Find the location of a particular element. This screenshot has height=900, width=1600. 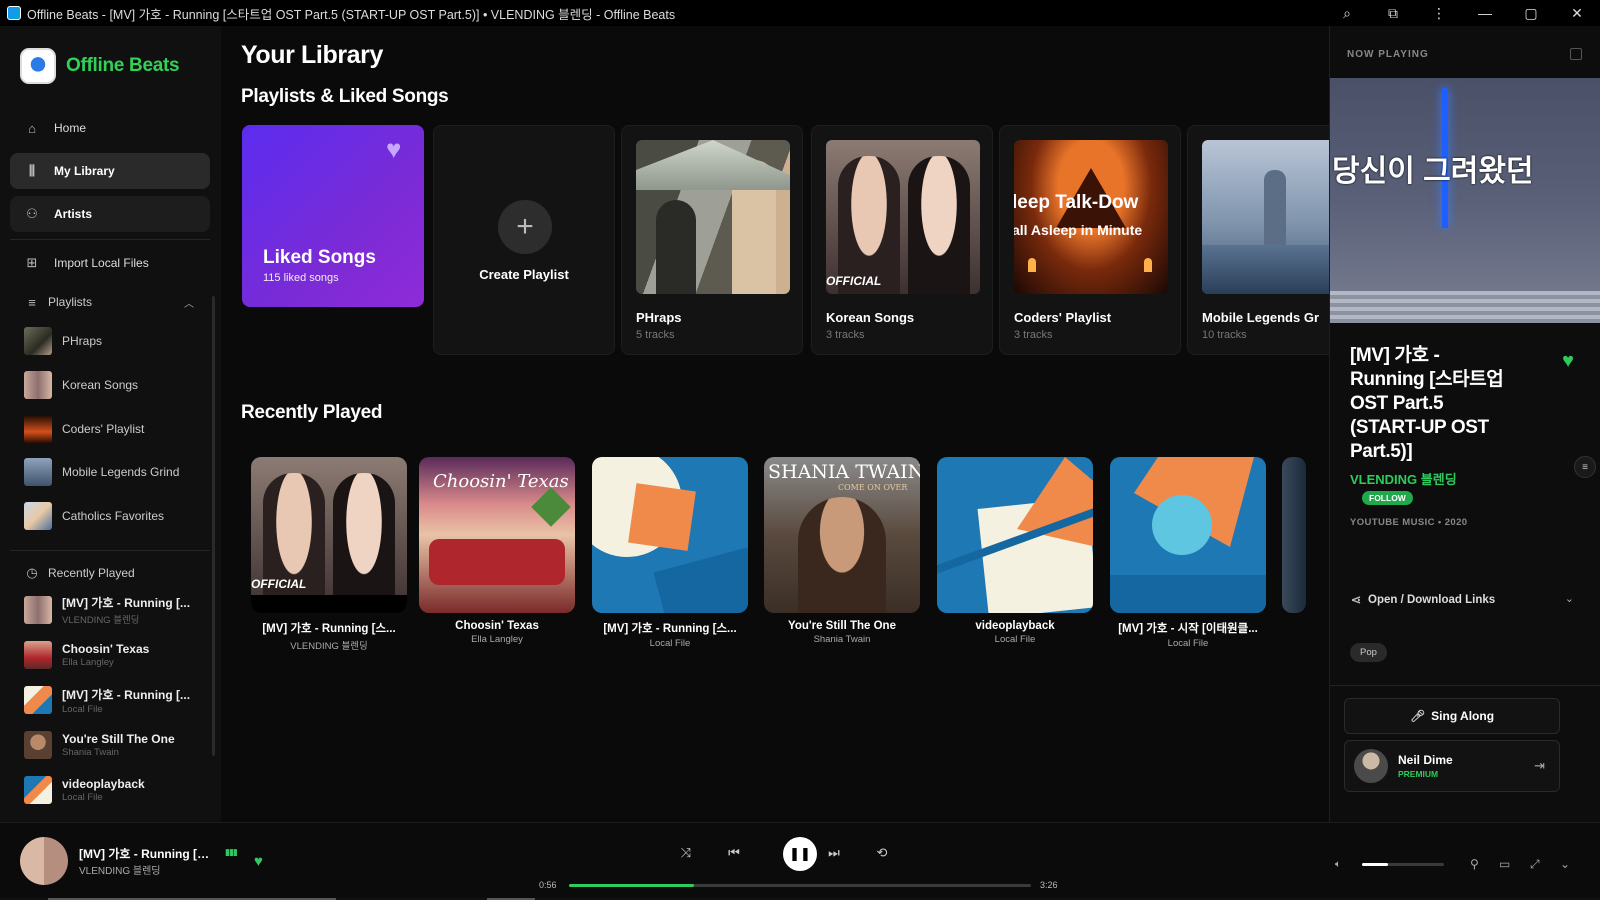

volume-slider is located at coordinates (1403, 864).